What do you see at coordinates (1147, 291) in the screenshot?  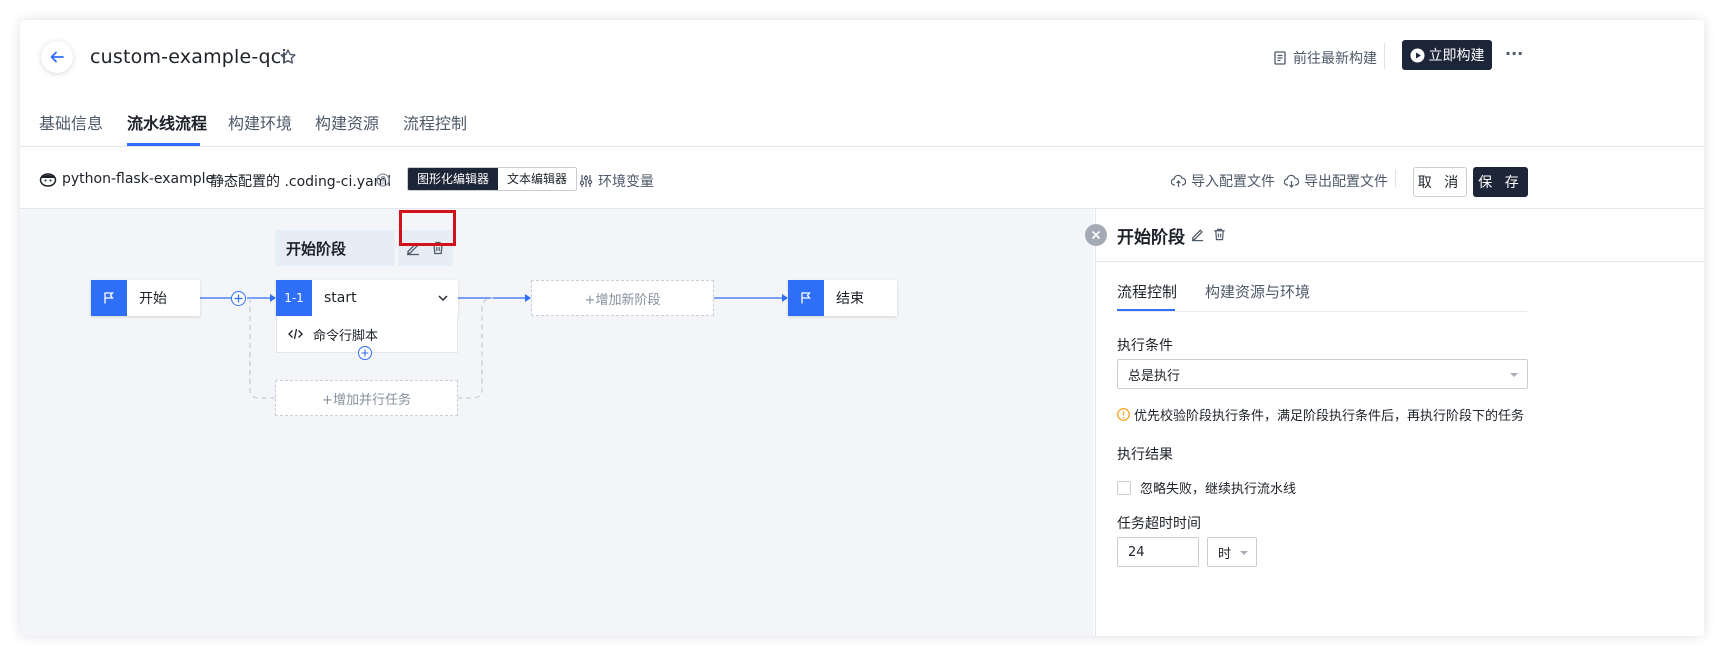 I see `panel-tab-flow-control: 流程控制` at bounding box center [1147, 291].